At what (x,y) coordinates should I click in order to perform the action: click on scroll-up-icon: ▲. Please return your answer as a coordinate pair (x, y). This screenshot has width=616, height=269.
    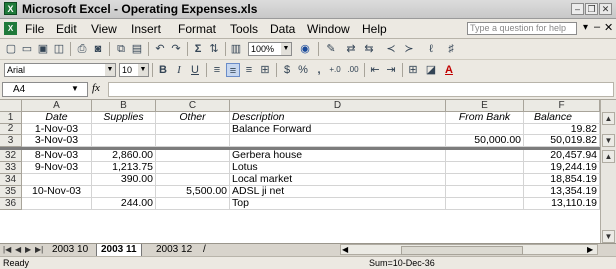
    Looking at the image, I should click on (608, 156).